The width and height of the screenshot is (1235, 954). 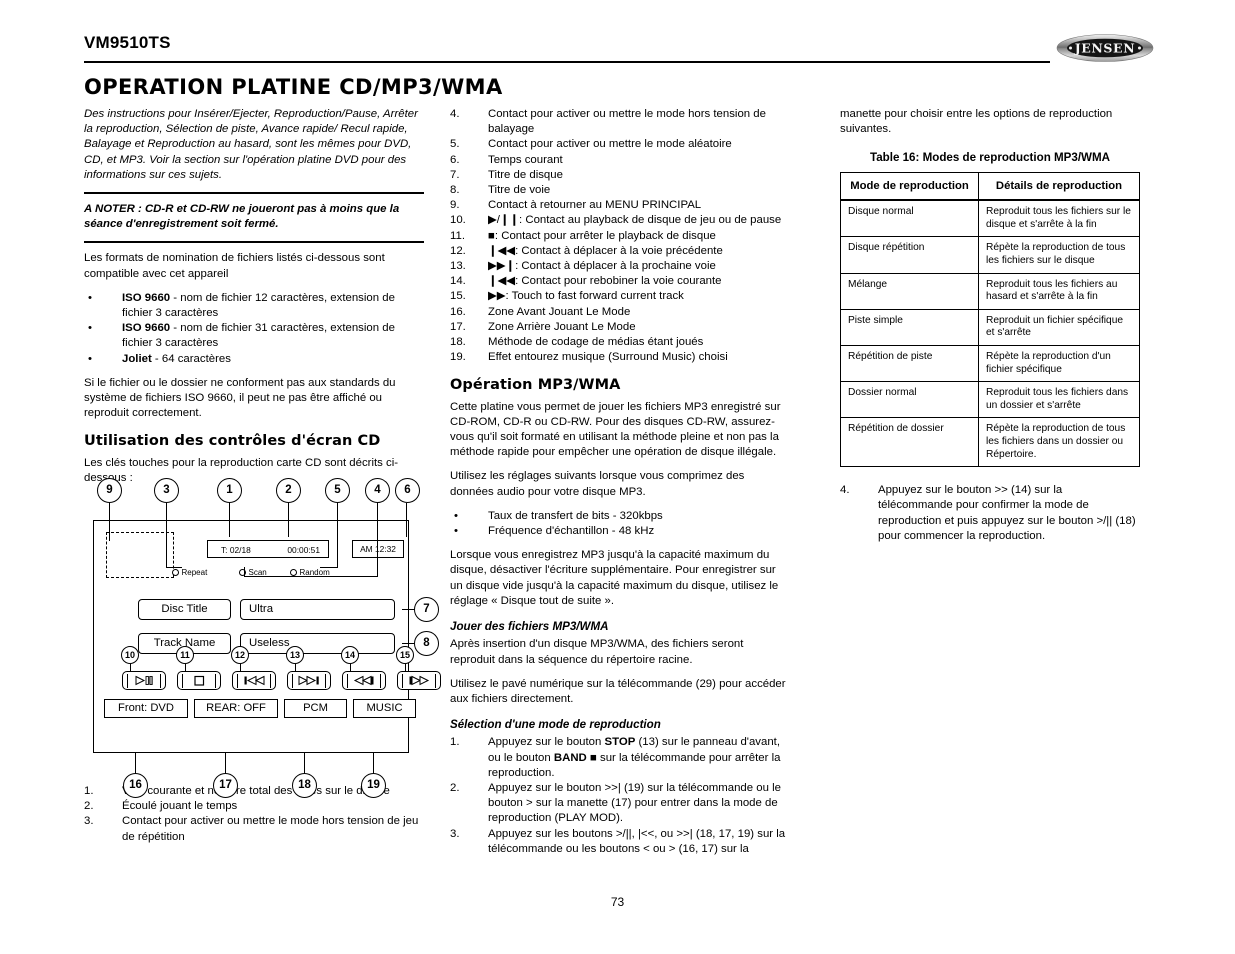 I want to click on list-number: 6., so click(x=455, y=159).